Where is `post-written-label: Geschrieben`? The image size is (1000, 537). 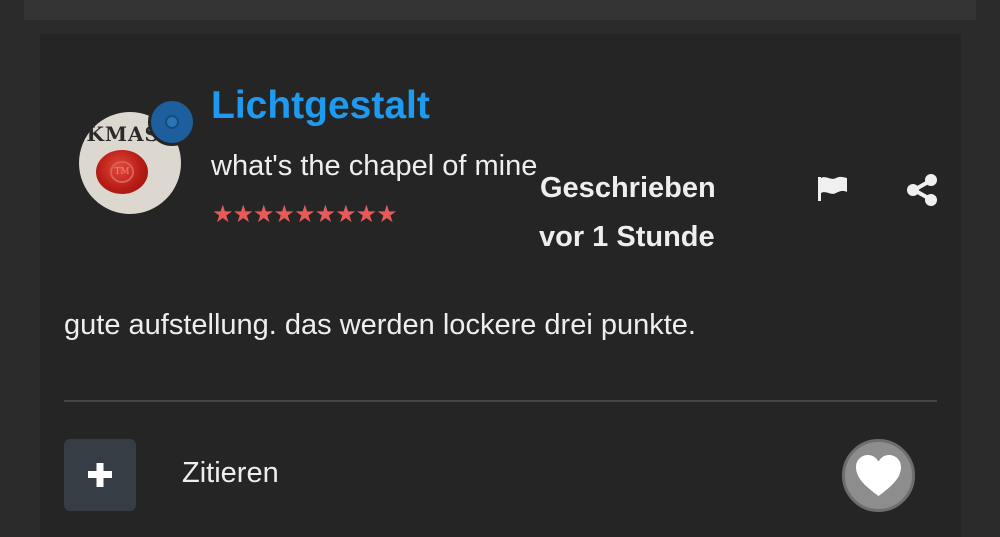 post-written-label: Geschrieben is located at coordinates (628, 188).